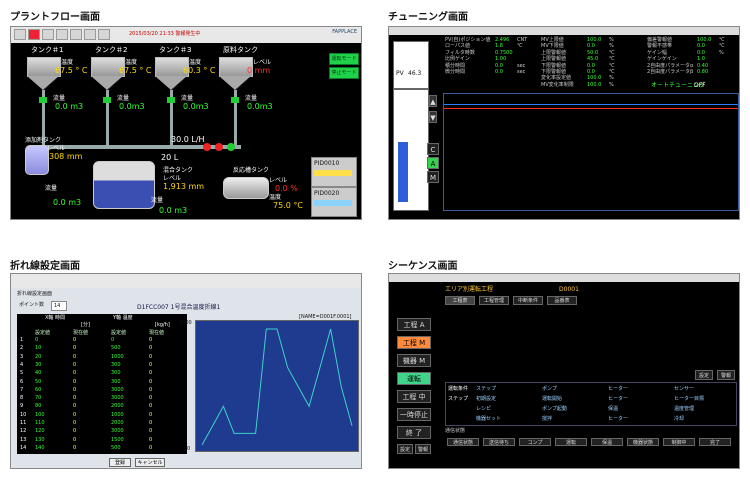 Image resolution: width=750 pixels, height=480 pixels. I want to click on grid-cell: ポンプ, so click(549, 388).